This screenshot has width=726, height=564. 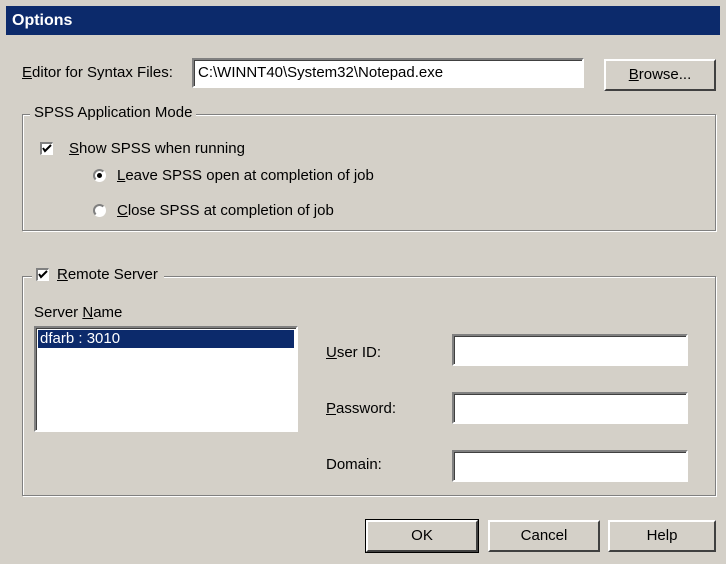 I want to click on editor-path-field: C:\WINNT40\System32\Notepad.exe, so click(x=388, y=73).